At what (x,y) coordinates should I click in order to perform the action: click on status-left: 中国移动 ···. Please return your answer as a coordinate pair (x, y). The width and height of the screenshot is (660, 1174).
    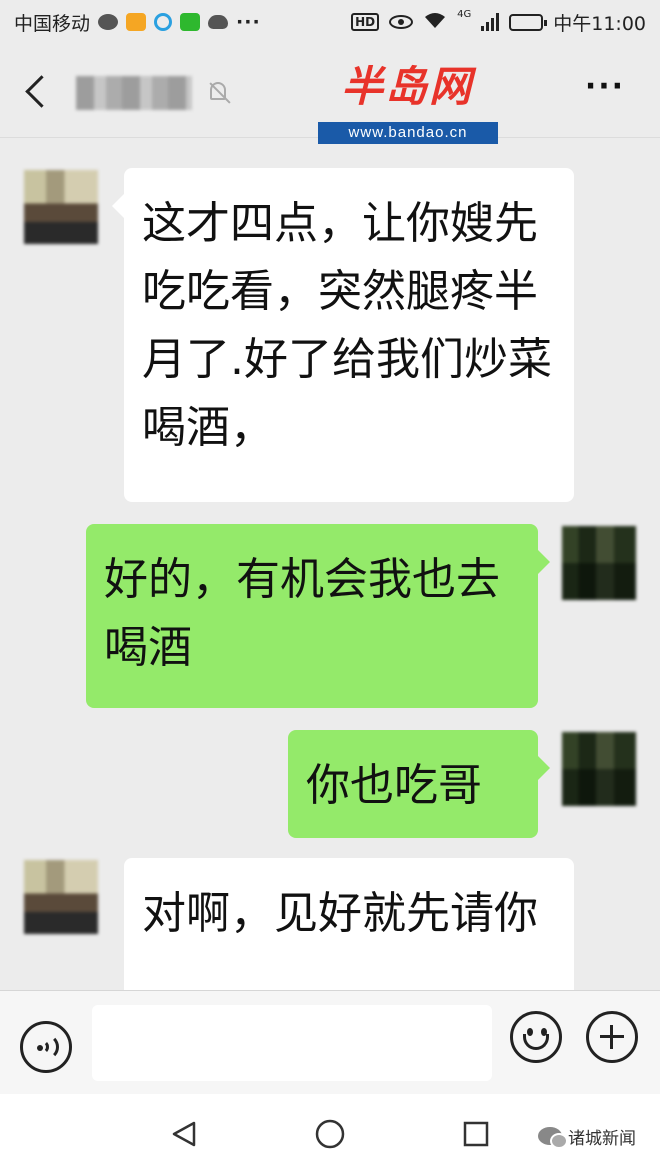
    Looking at the image, I should click on (137, 22).